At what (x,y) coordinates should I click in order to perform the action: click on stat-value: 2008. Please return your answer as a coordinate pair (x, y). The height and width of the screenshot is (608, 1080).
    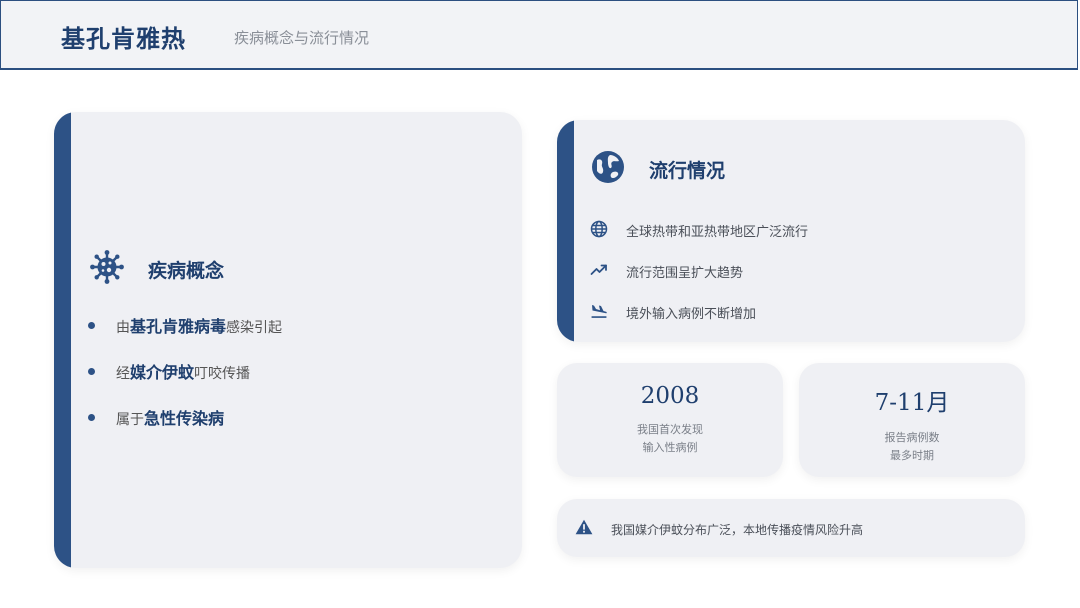
    Looking at the image, I should click on (670, 396).